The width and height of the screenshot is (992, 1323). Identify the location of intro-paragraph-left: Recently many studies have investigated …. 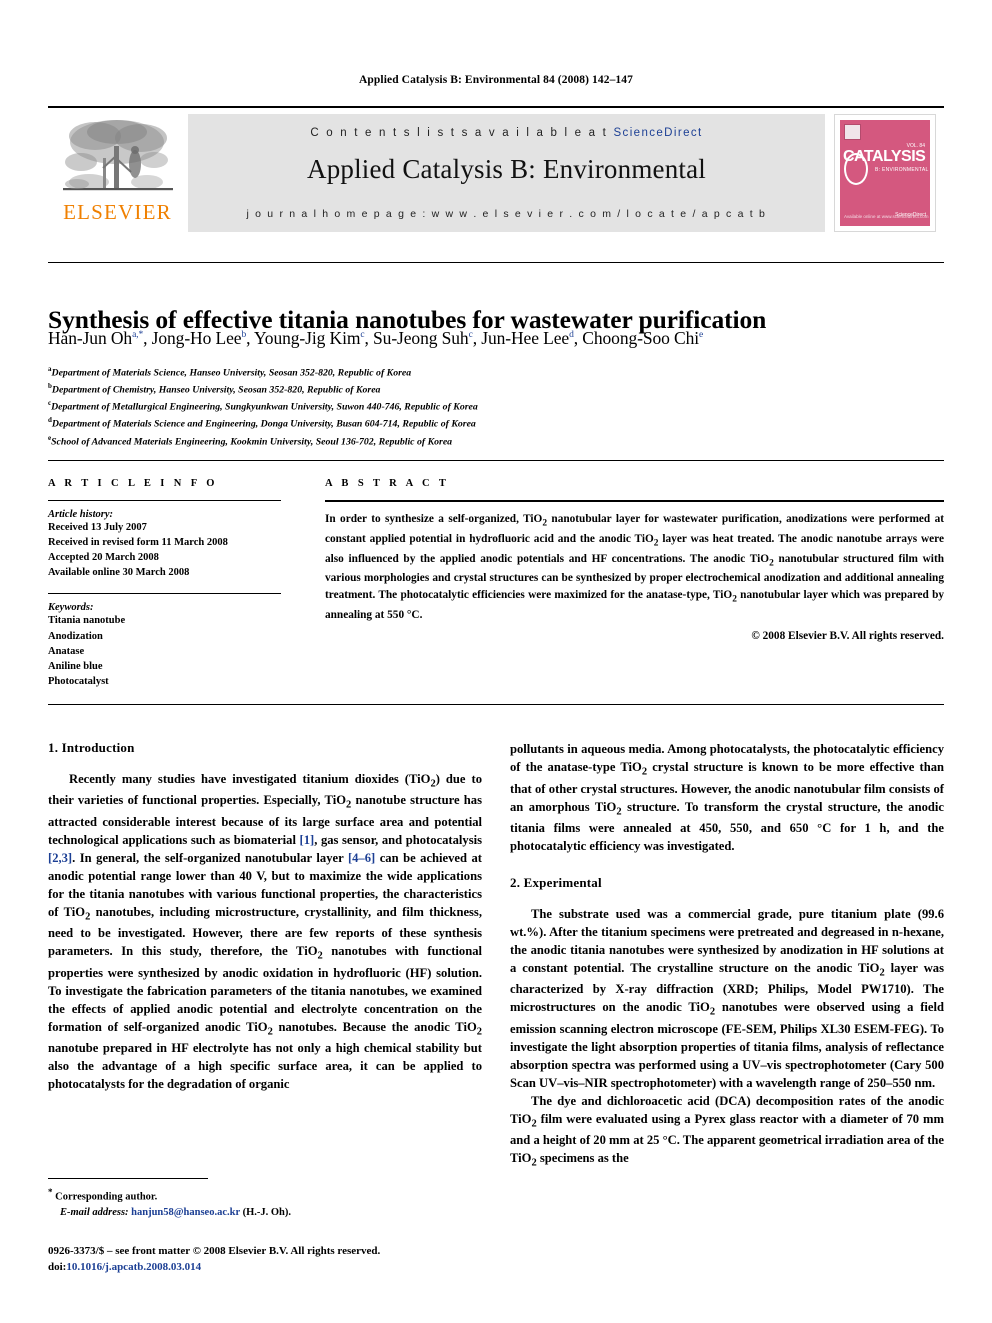
(265, 931).